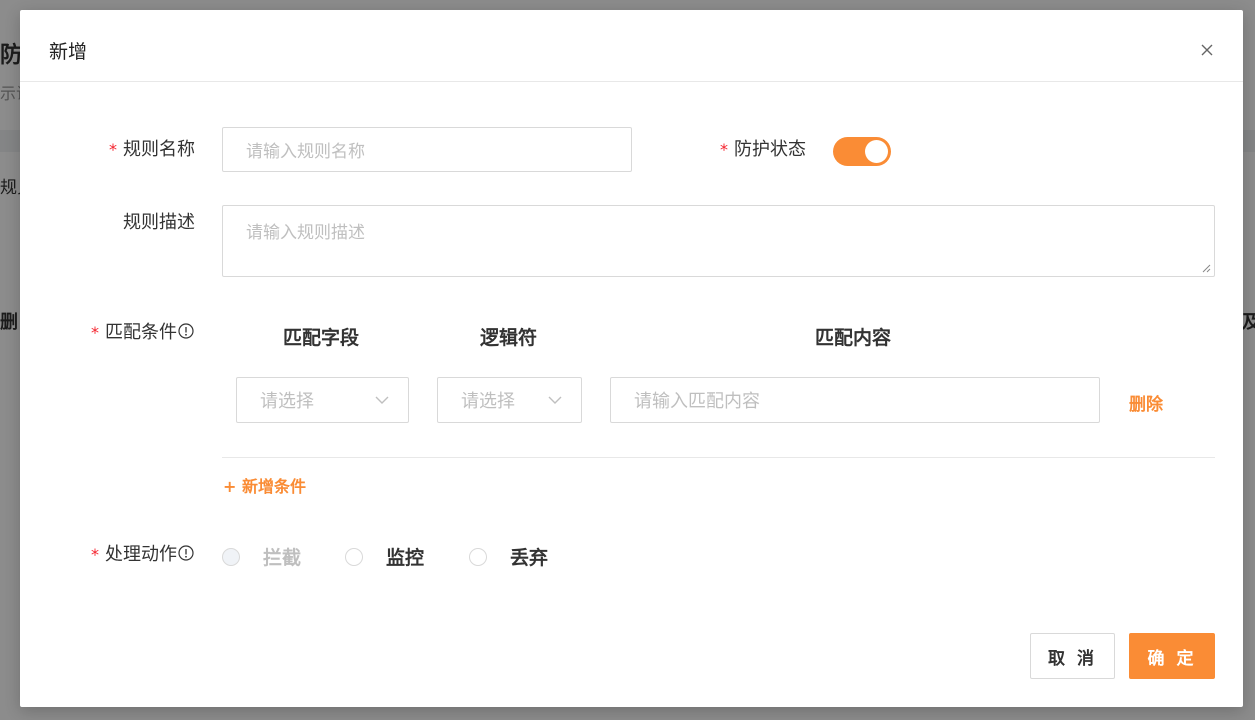  What do you see at coordinates (488, 401) in the screenshot?
I see `operator-placeholder: 请选择` at bounding box center [488, 401].